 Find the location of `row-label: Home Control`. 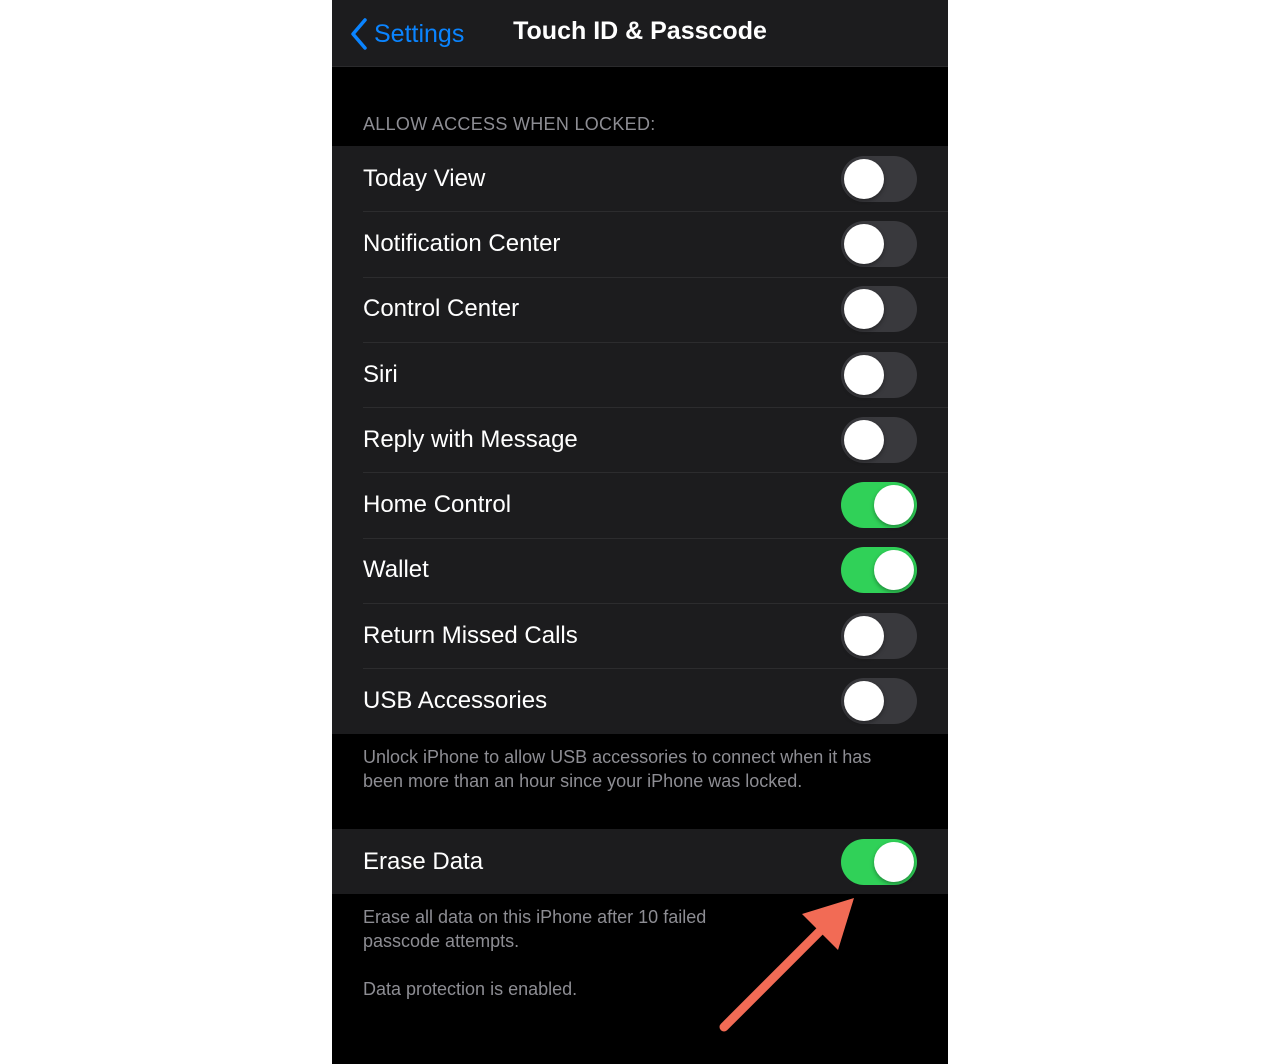

row-label: Home Control is located at coordinates (437, 505).